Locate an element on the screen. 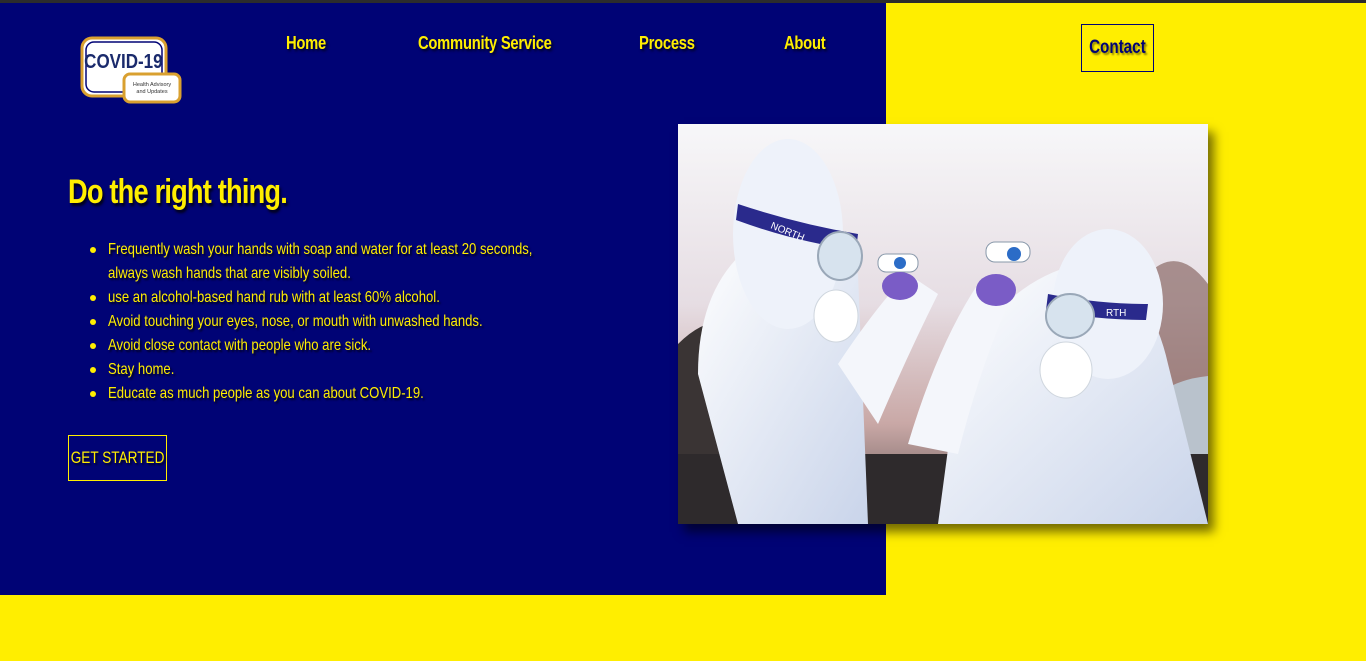 Image resolution: width=1366 pixels, height=661 pixels. goggle-strap-text-2: RTH is located at coordinates (1116, 313).